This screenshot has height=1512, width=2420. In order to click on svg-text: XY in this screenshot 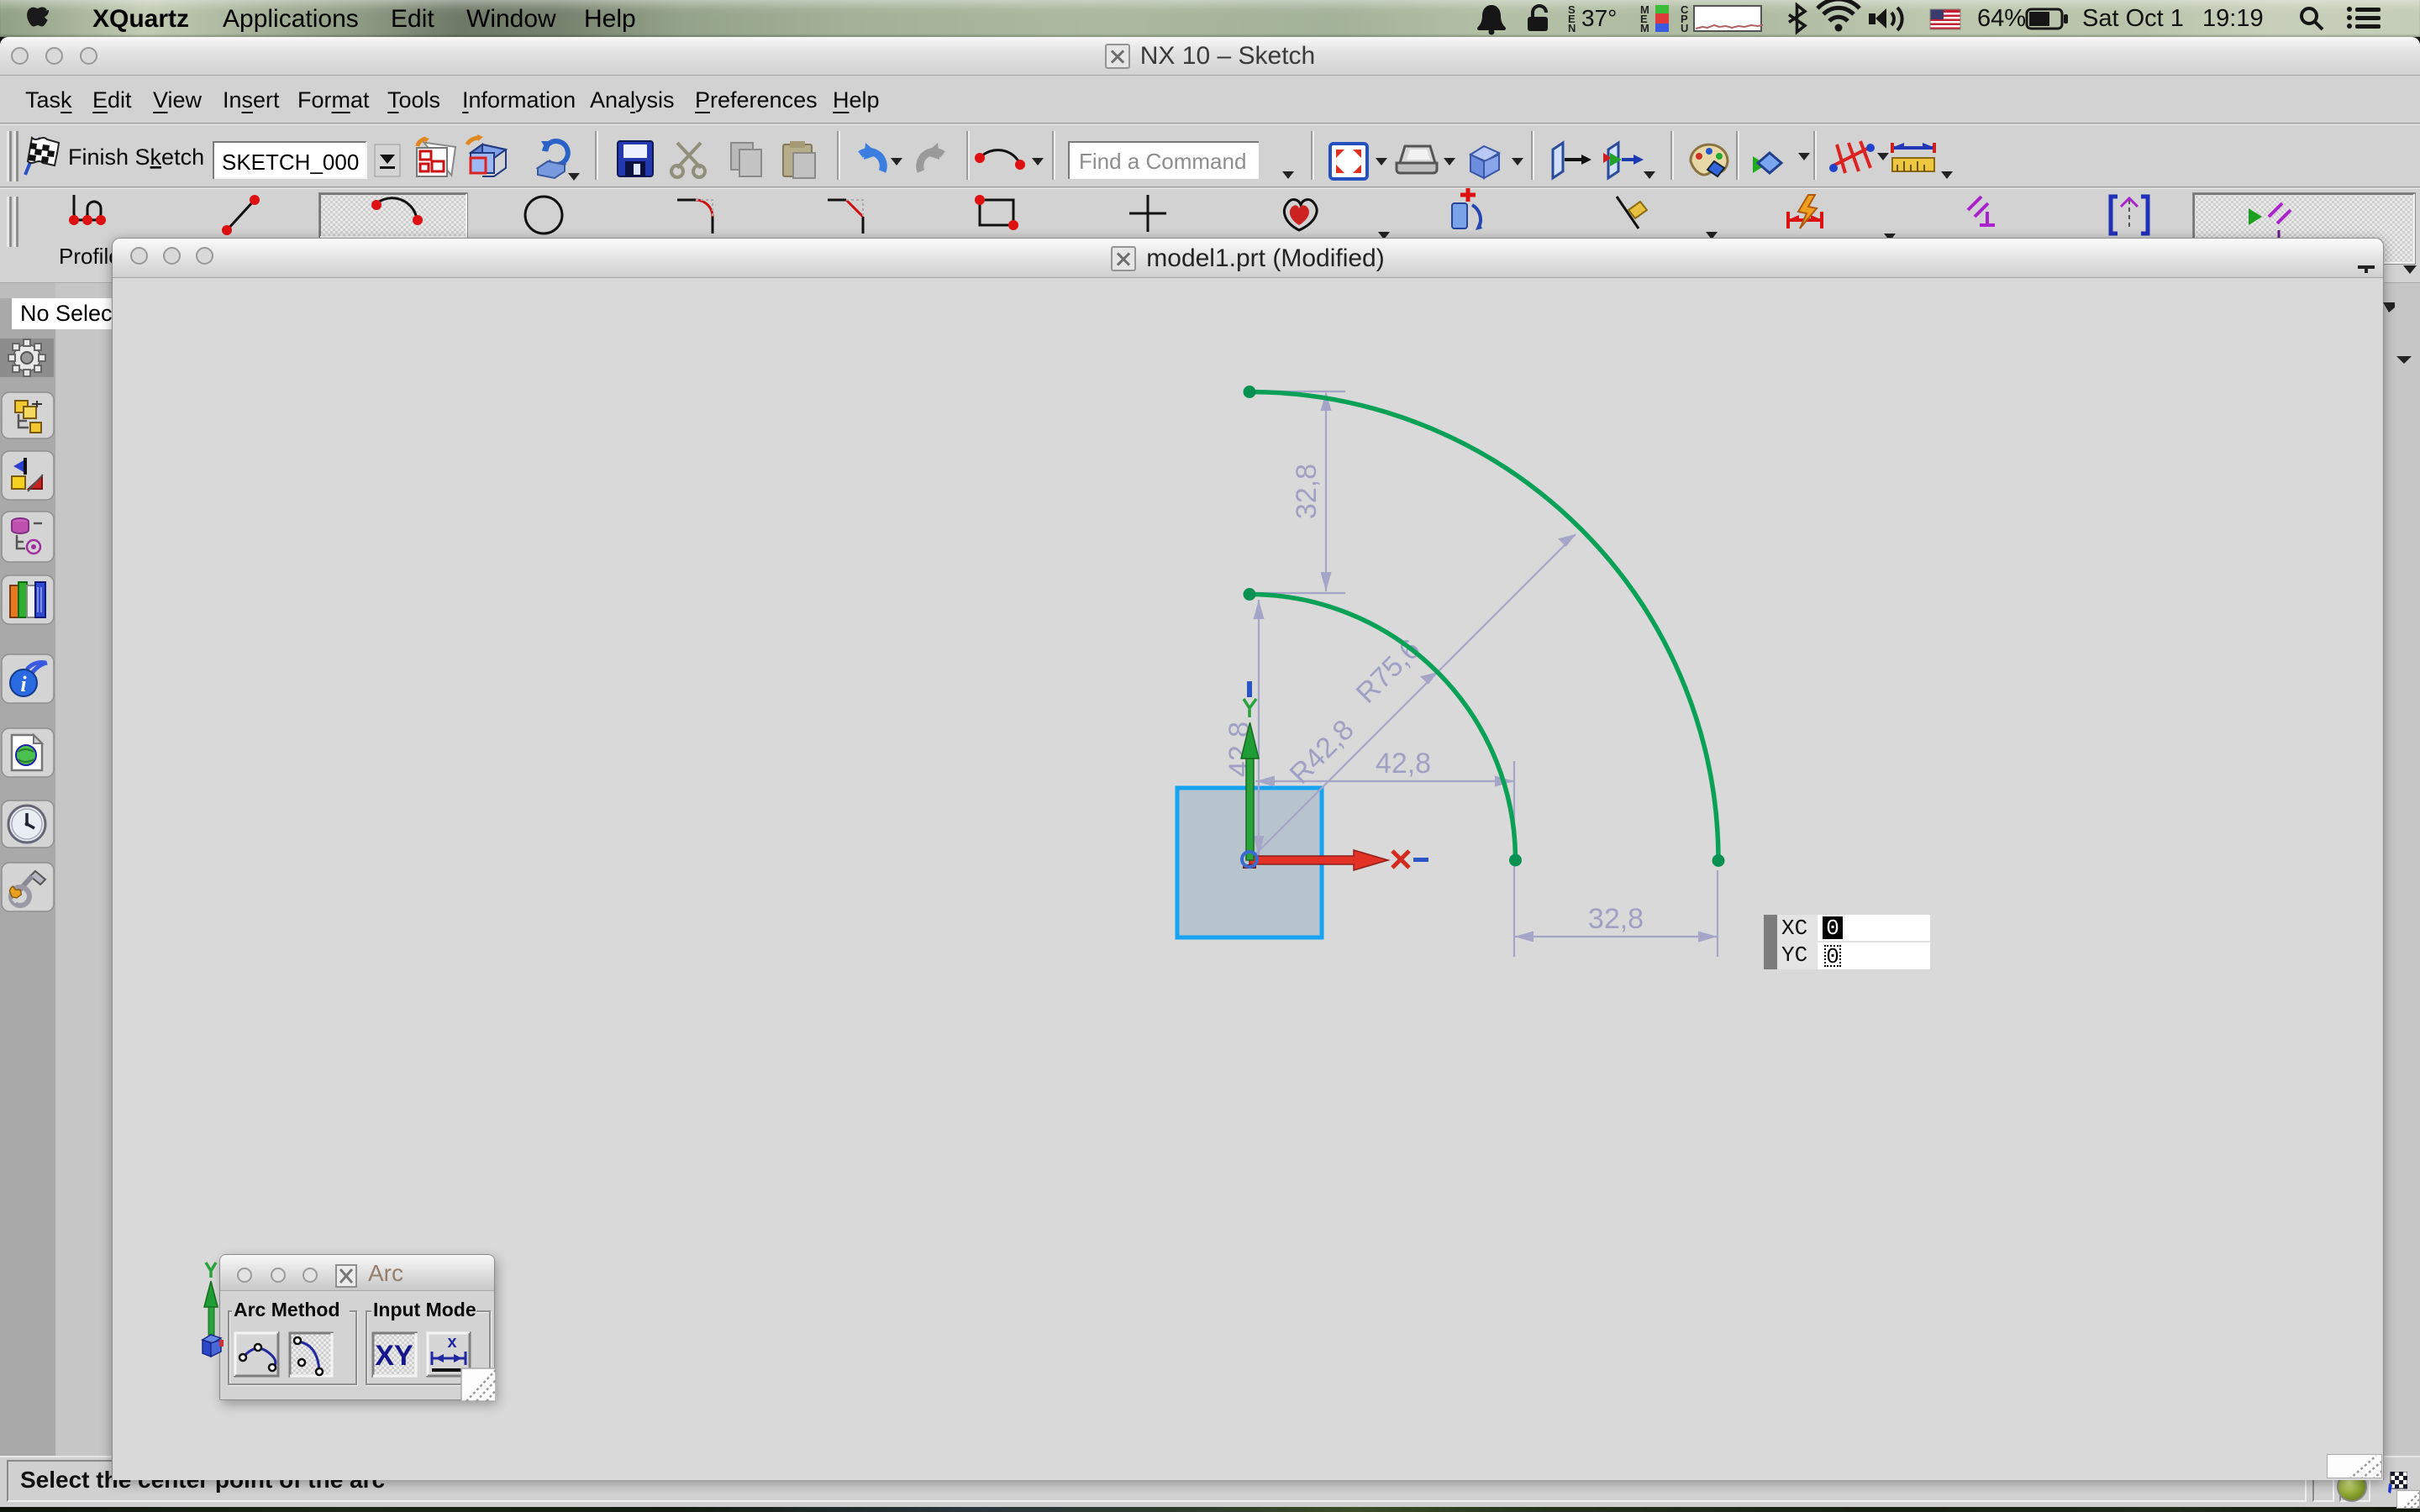, I will do `click(394, 1356)`.